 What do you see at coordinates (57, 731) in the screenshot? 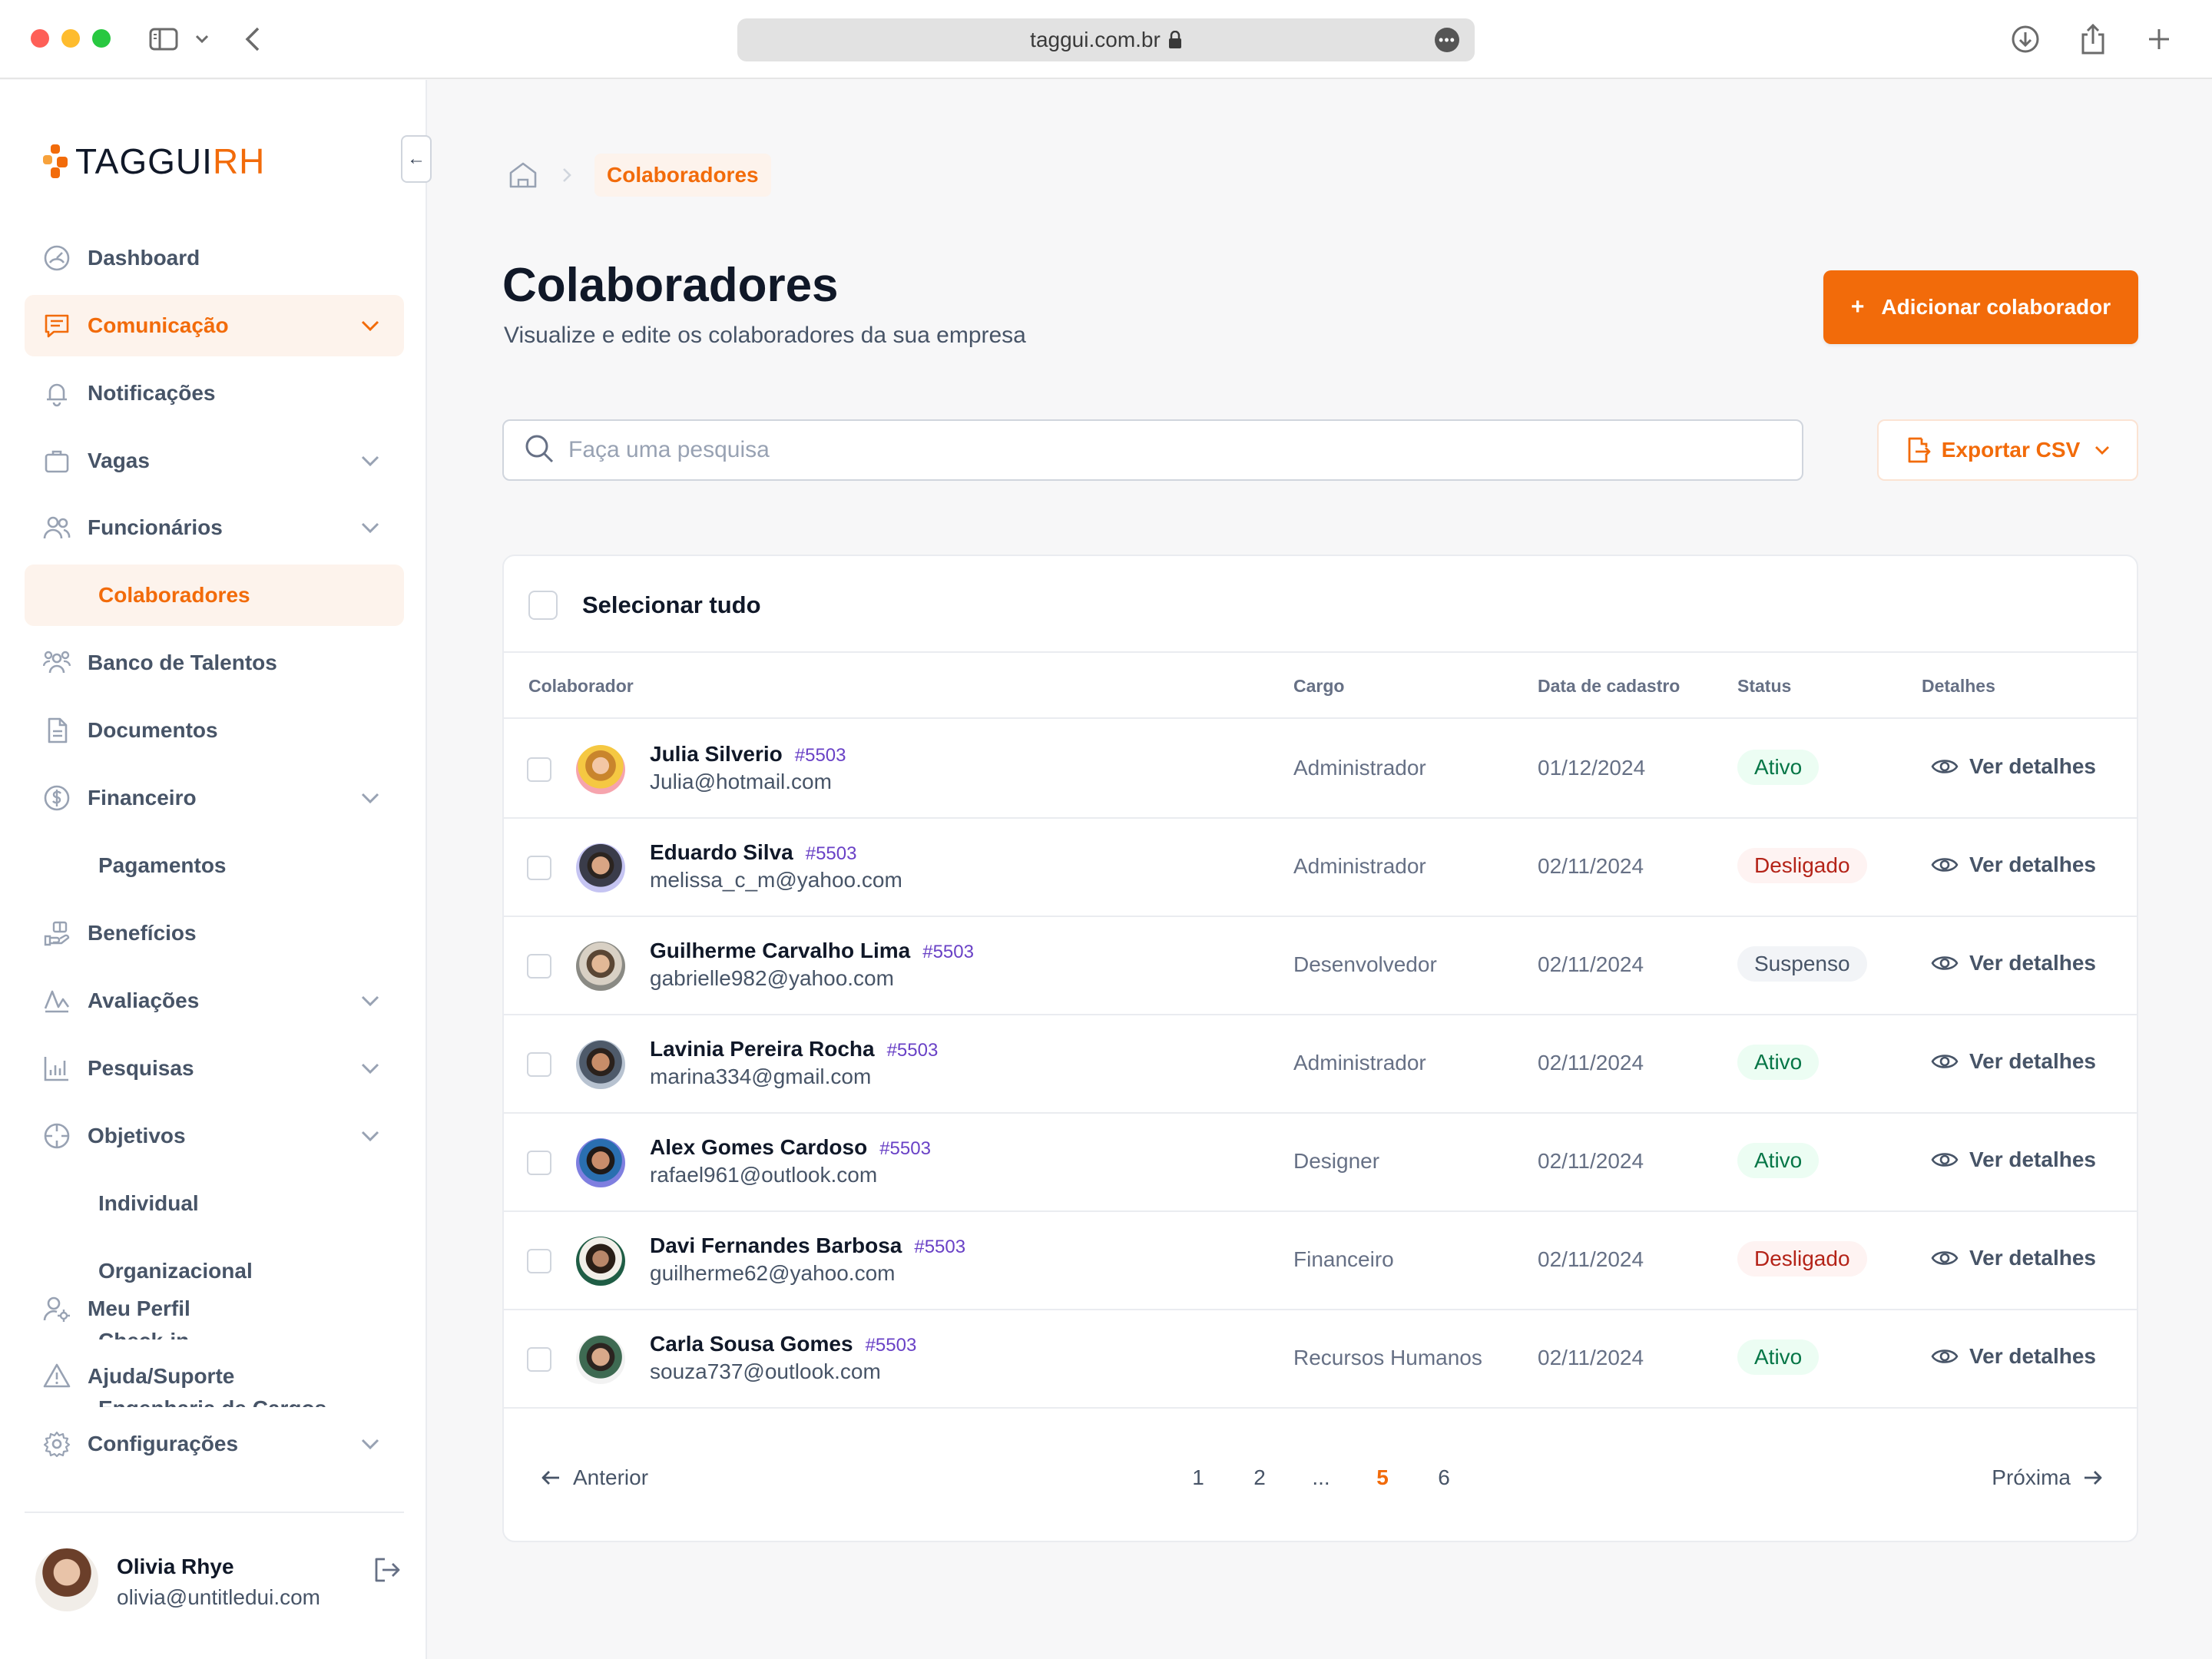
I see `document-icon` at bounding box center [57, 731].